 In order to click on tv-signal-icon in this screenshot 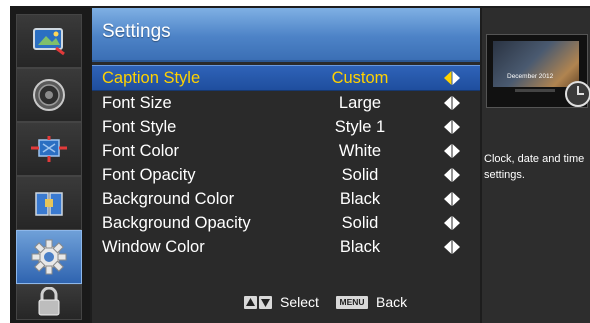, I will do `click(49, 149)`.